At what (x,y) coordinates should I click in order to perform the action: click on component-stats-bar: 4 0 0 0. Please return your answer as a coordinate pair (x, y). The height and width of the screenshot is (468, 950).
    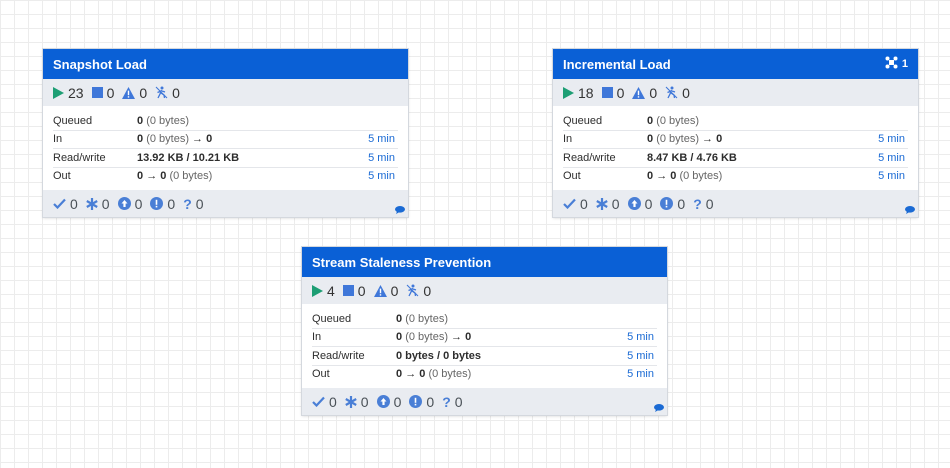
    Looking at the image, I should click on (484, 290).